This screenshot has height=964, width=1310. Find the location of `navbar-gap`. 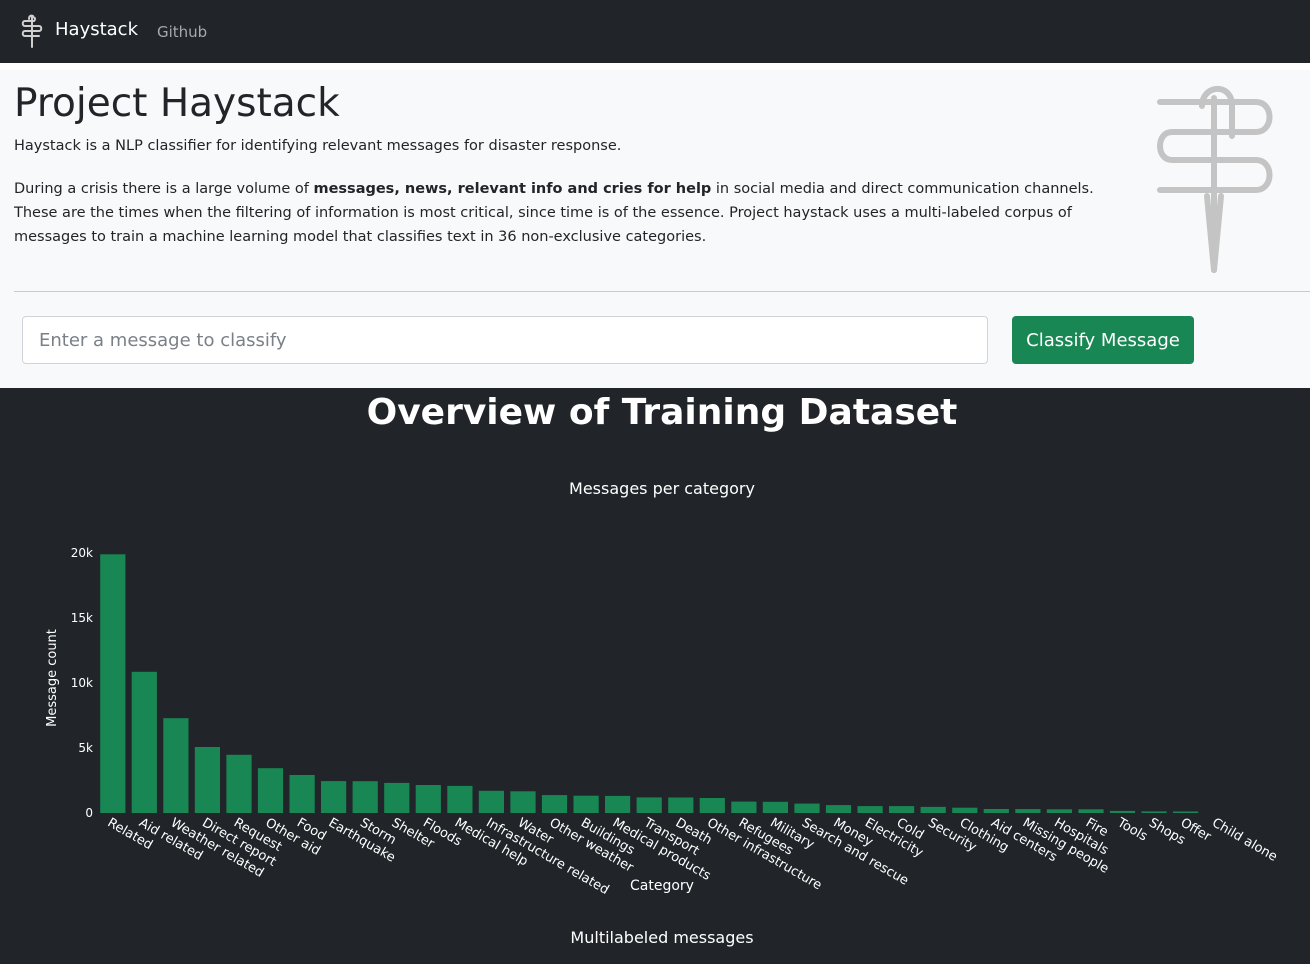

navbar-gap is located at coordinates (655, 66).